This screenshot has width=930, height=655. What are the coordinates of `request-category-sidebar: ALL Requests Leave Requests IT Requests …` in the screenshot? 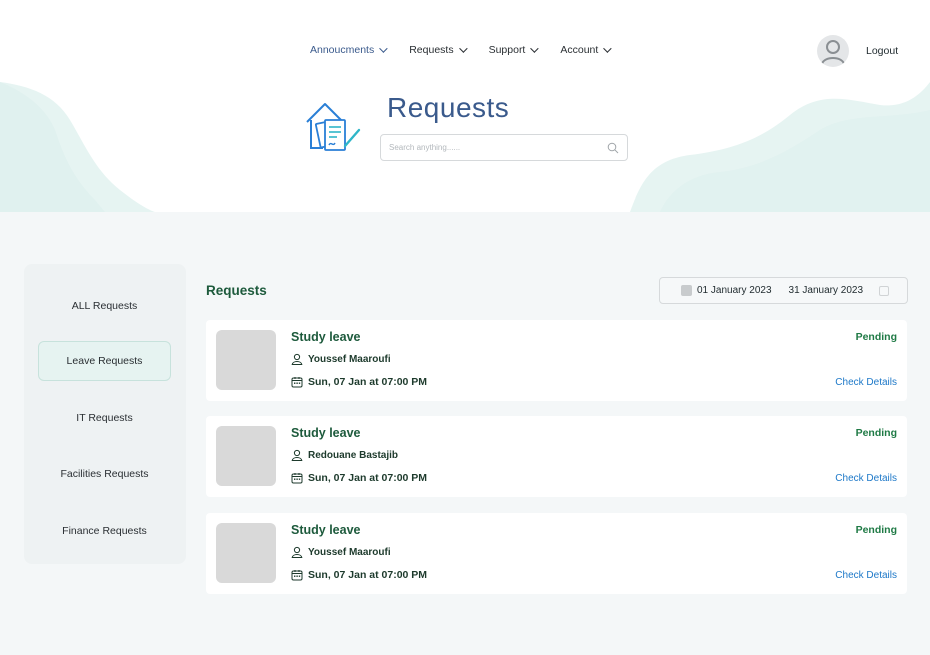 It's located at (105, 414).